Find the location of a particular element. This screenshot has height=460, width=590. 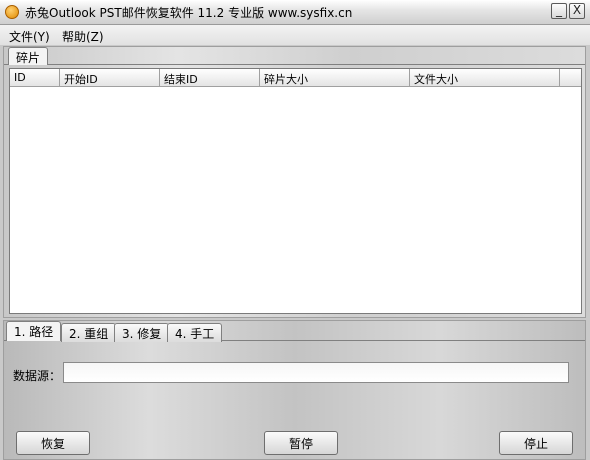

minimize-button: _ is located at coordinates (559, 11).